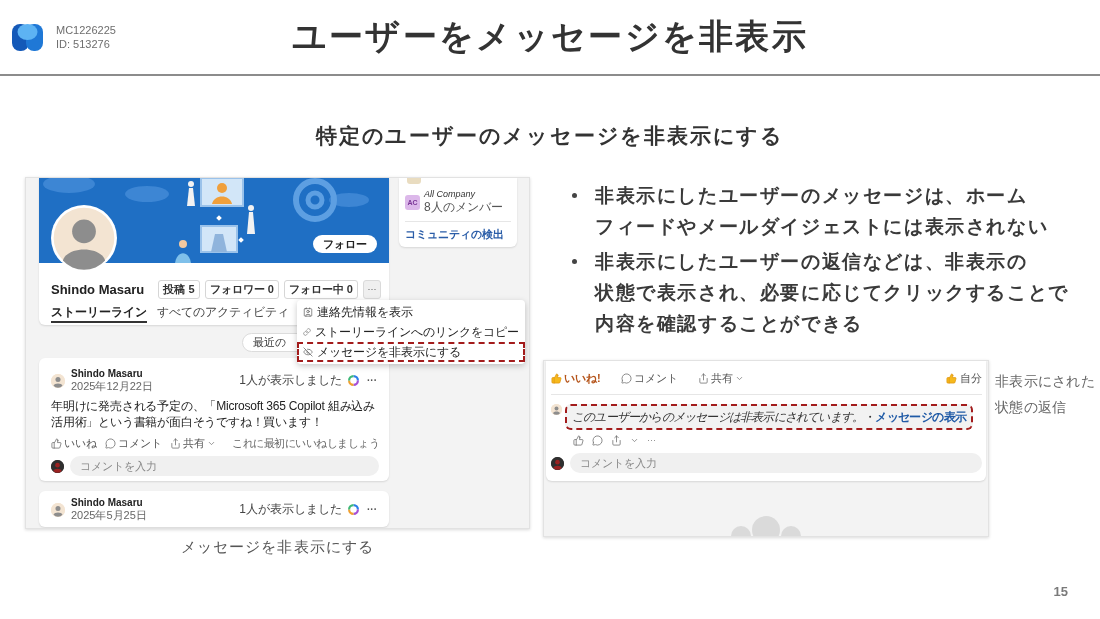  What do you see at coordinates (179, 289) in the screenshot?
I see `stat-button: 投稿 5` at bounding box center [179, 289].